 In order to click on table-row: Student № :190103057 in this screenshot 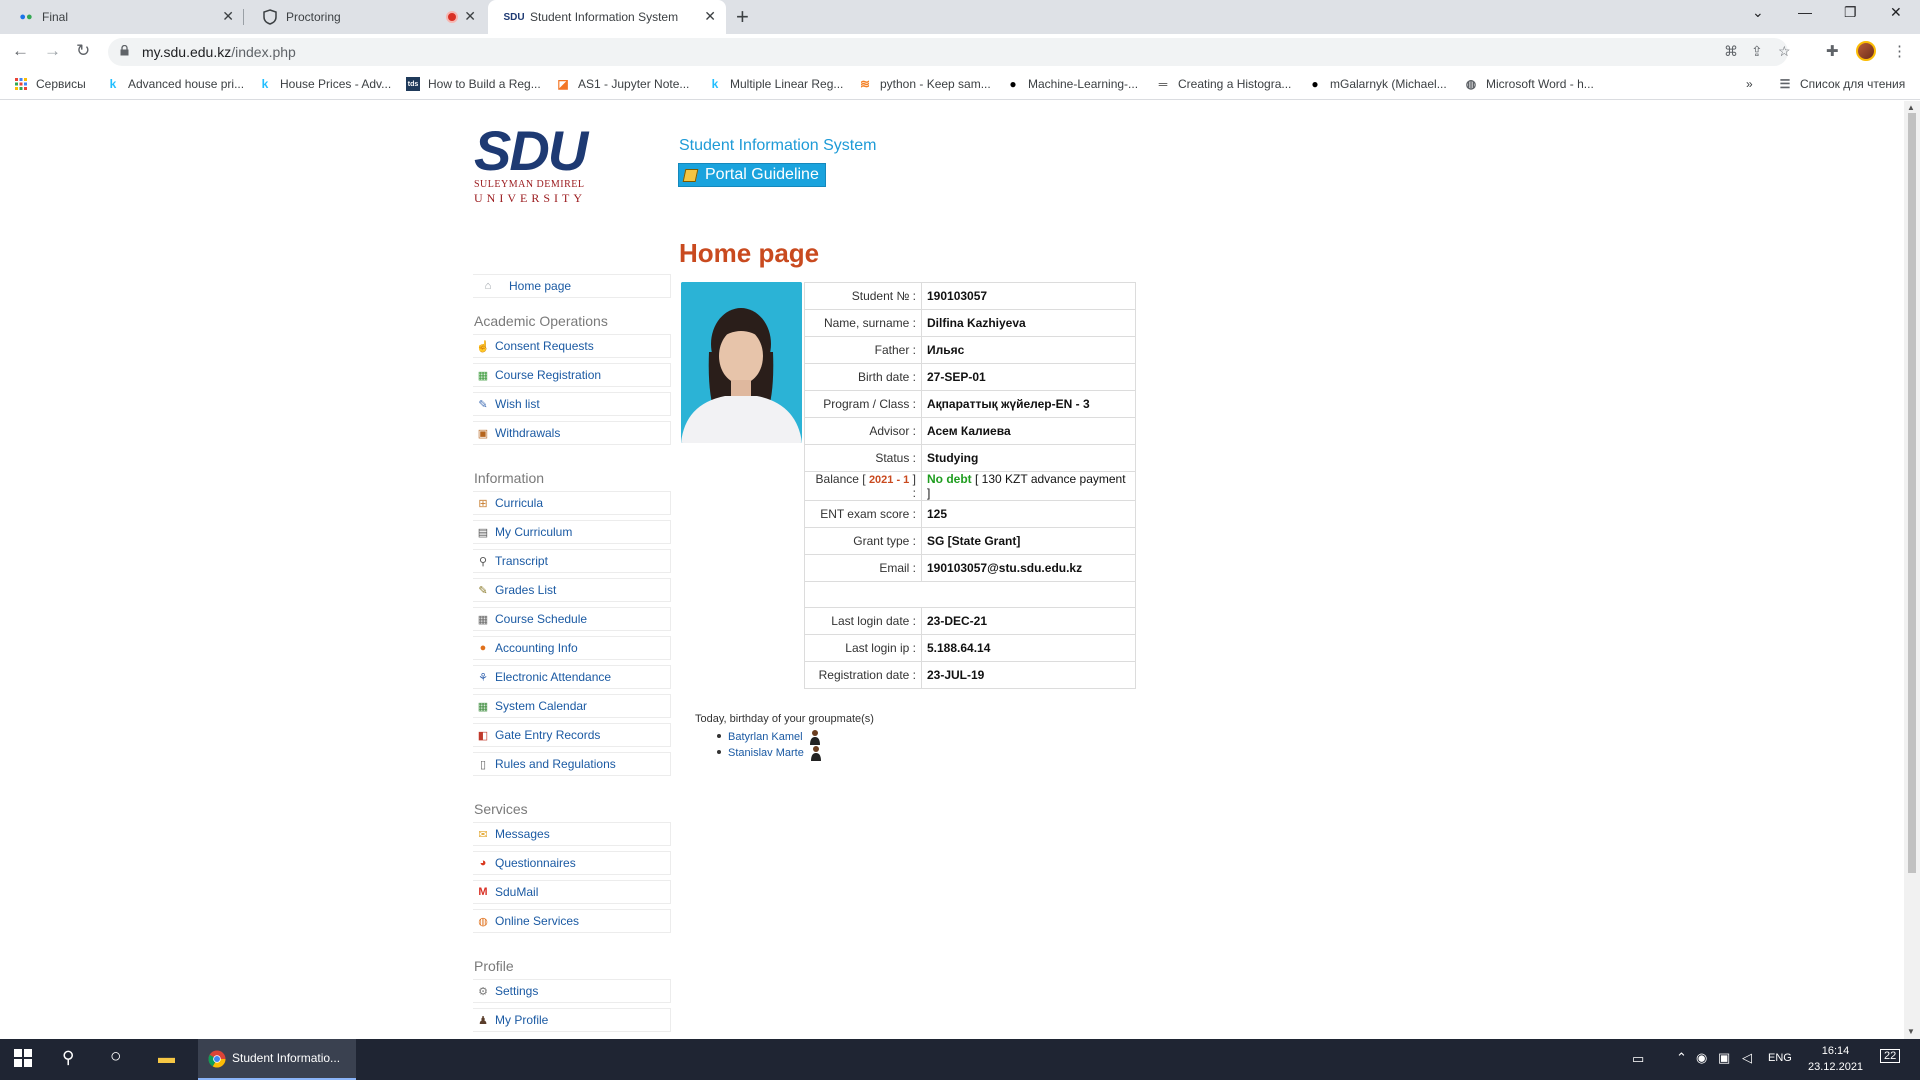, I will do `click(970, 296)`.